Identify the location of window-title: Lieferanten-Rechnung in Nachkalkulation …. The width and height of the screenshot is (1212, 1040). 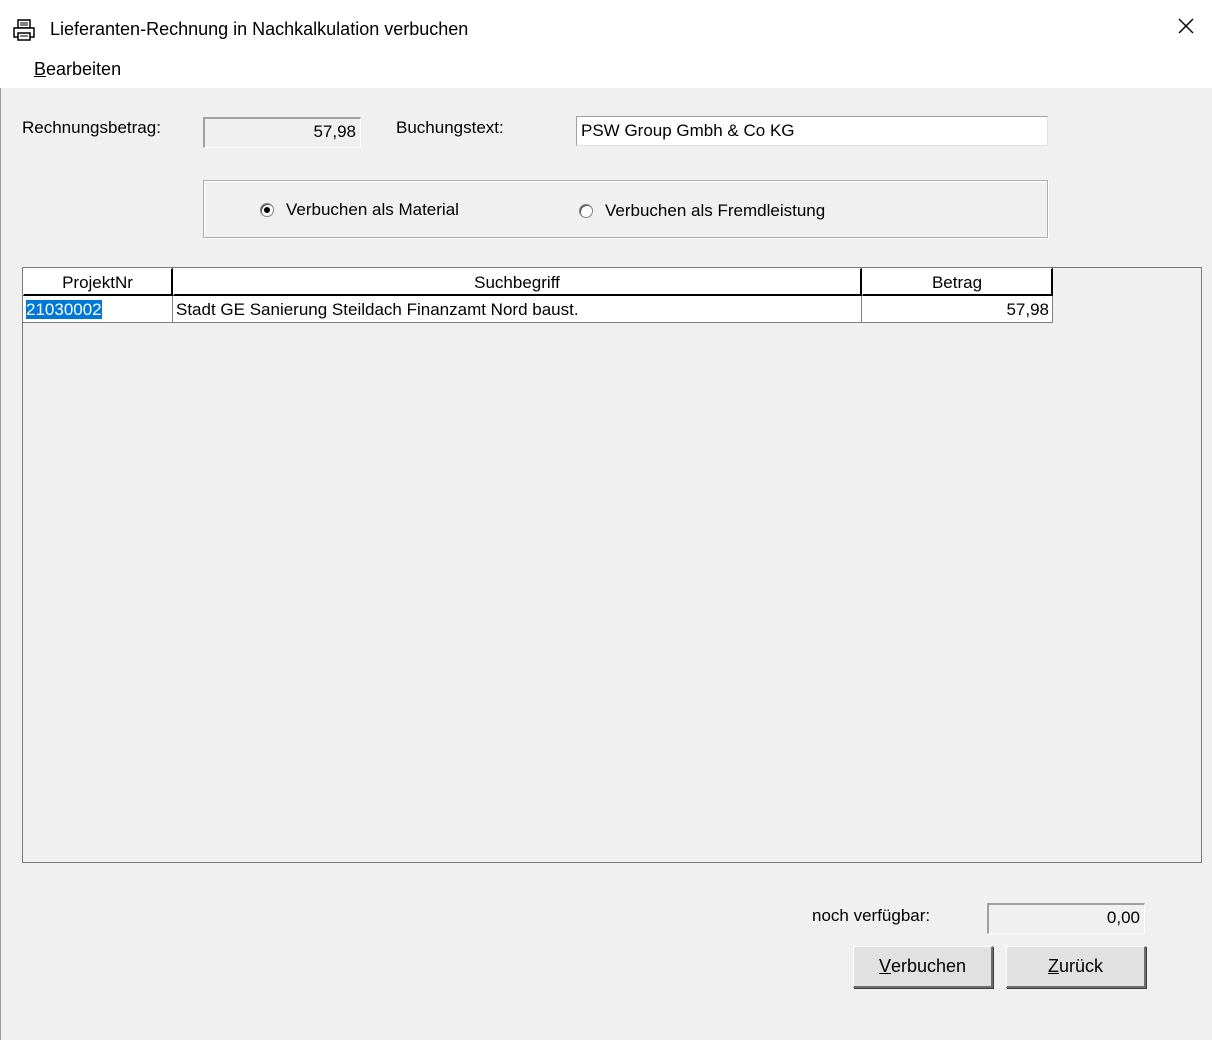
(259, 29).